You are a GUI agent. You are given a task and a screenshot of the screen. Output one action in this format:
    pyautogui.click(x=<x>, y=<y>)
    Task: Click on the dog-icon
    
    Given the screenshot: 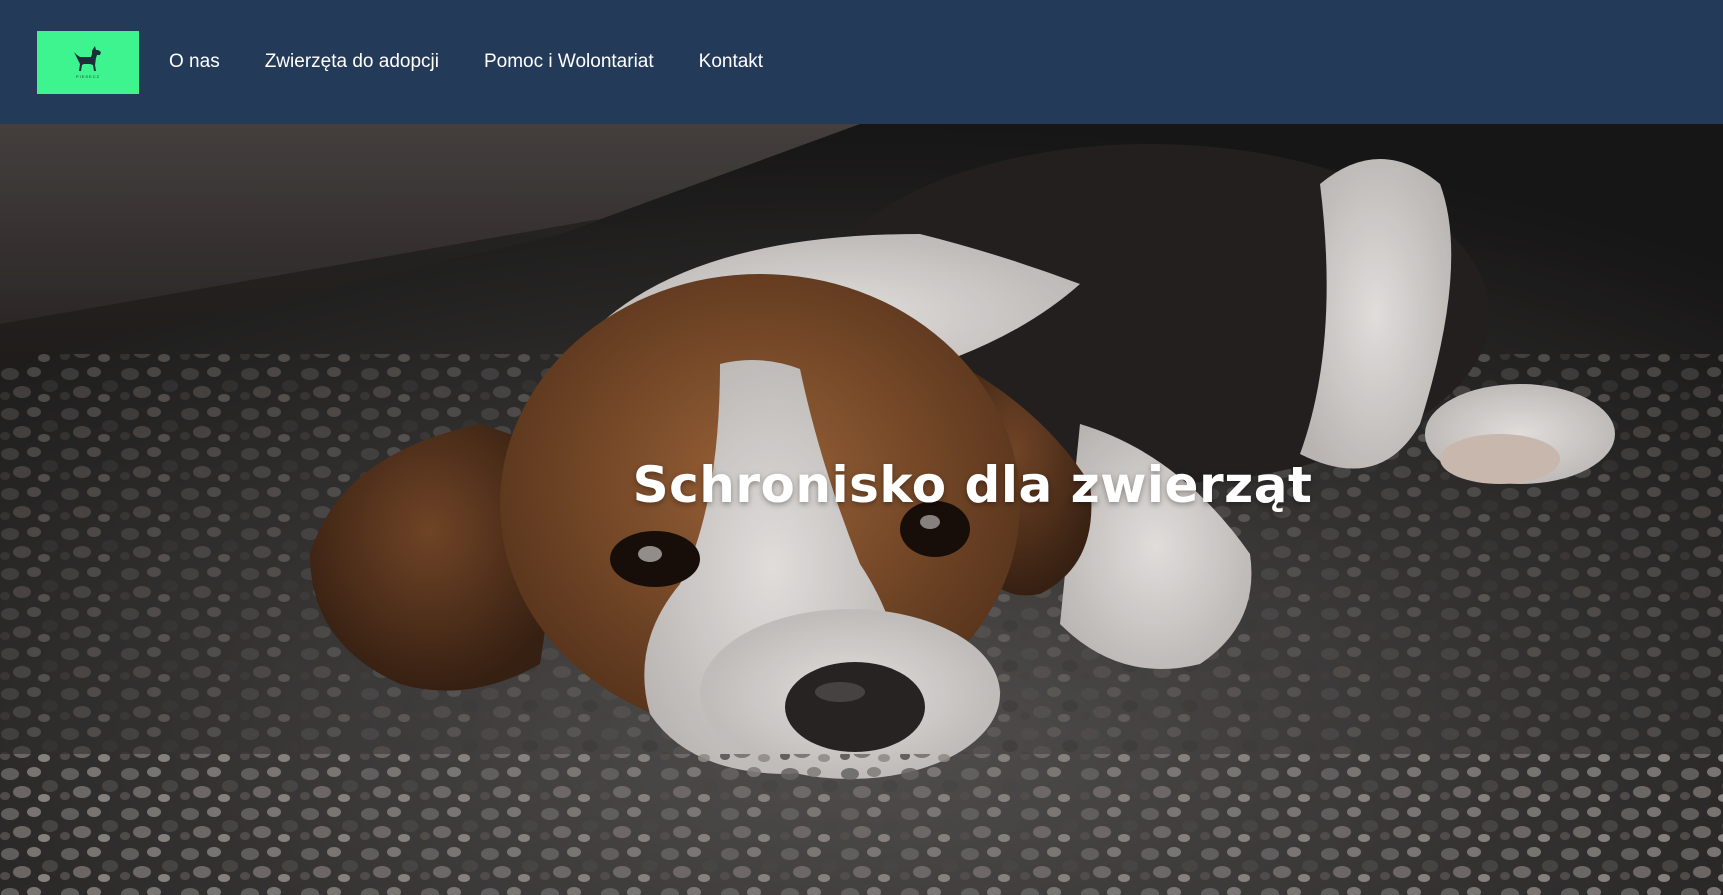 What is the action you would take?
    pyautogui.click(x=87, y=58)
    